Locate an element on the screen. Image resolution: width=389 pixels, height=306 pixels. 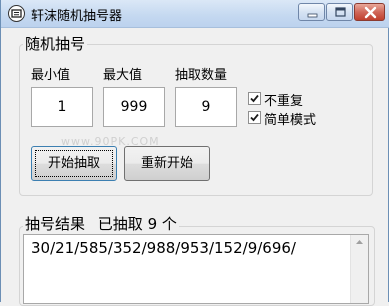
close-button is located at coordinates (369, 12).